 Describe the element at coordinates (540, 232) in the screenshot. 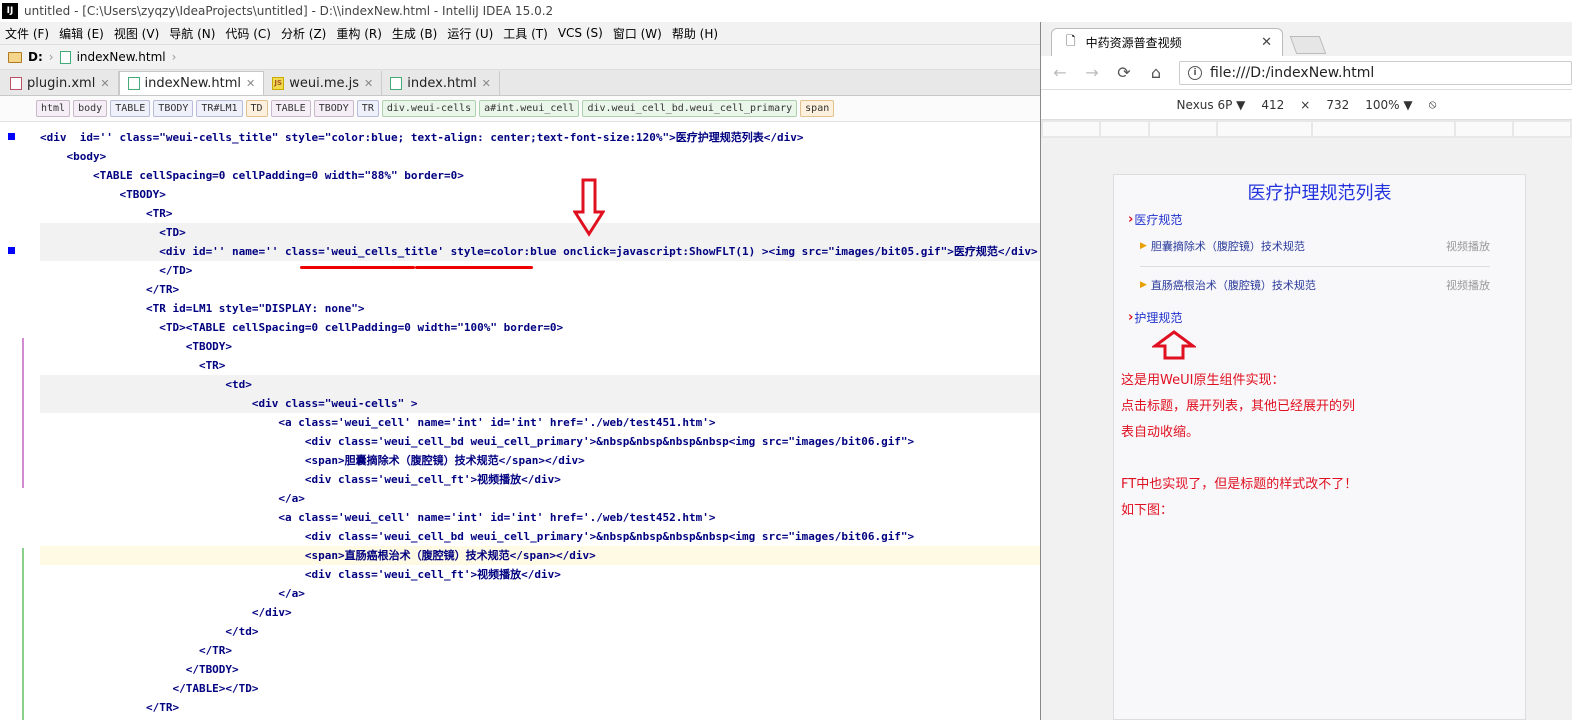

I see `code-line: <TD>` at that location.